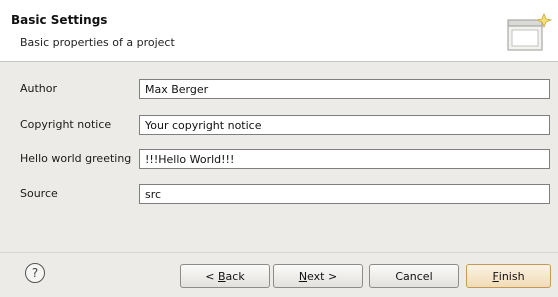 This screenshot has width=558, height=297. I want to click on back-prefix: <, so click(211, 276).